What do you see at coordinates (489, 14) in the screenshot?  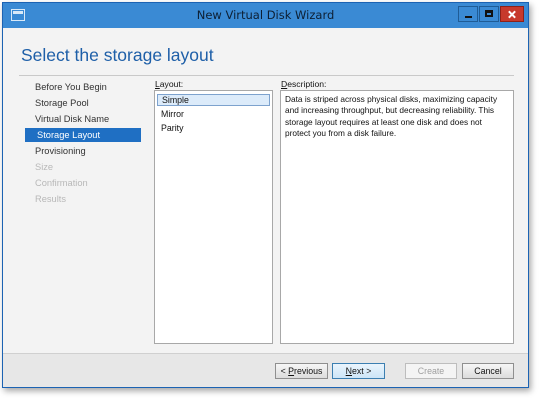 I see `maximize-icon` at bounding box center [489, 14].